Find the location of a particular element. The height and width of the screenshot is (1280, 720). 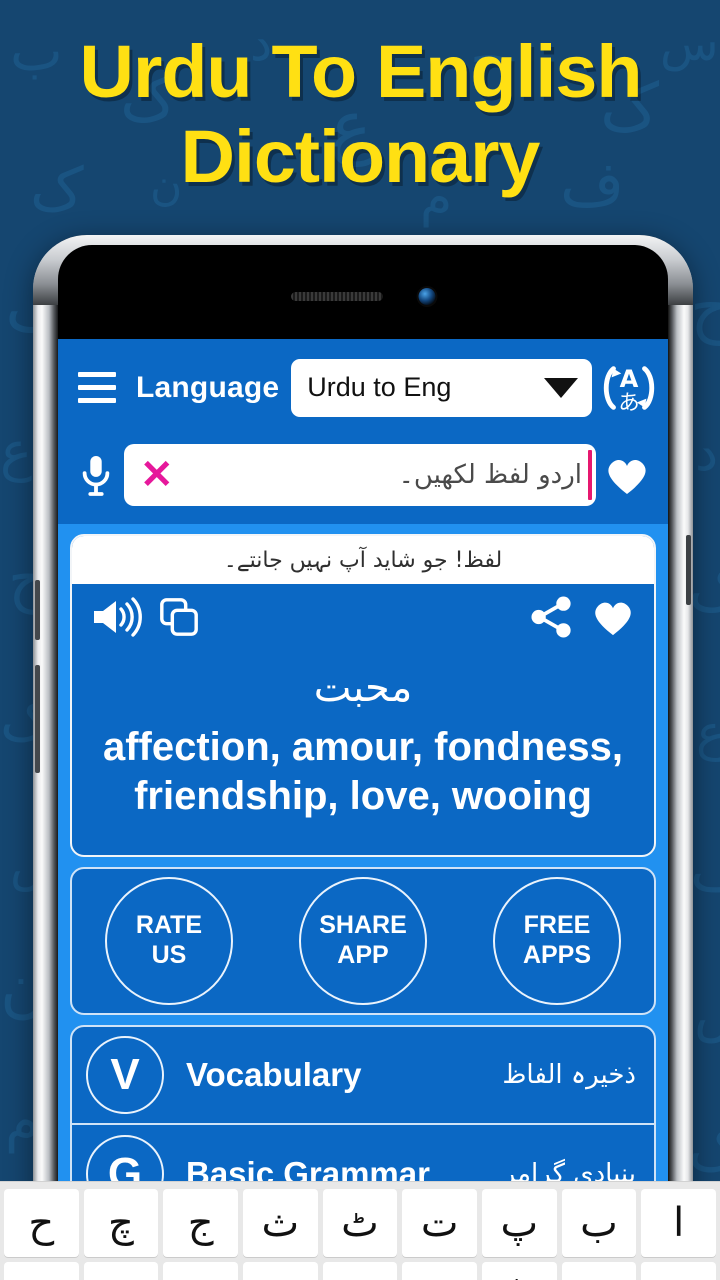

translate-icon: A あ is located at coordinates (629, 388).